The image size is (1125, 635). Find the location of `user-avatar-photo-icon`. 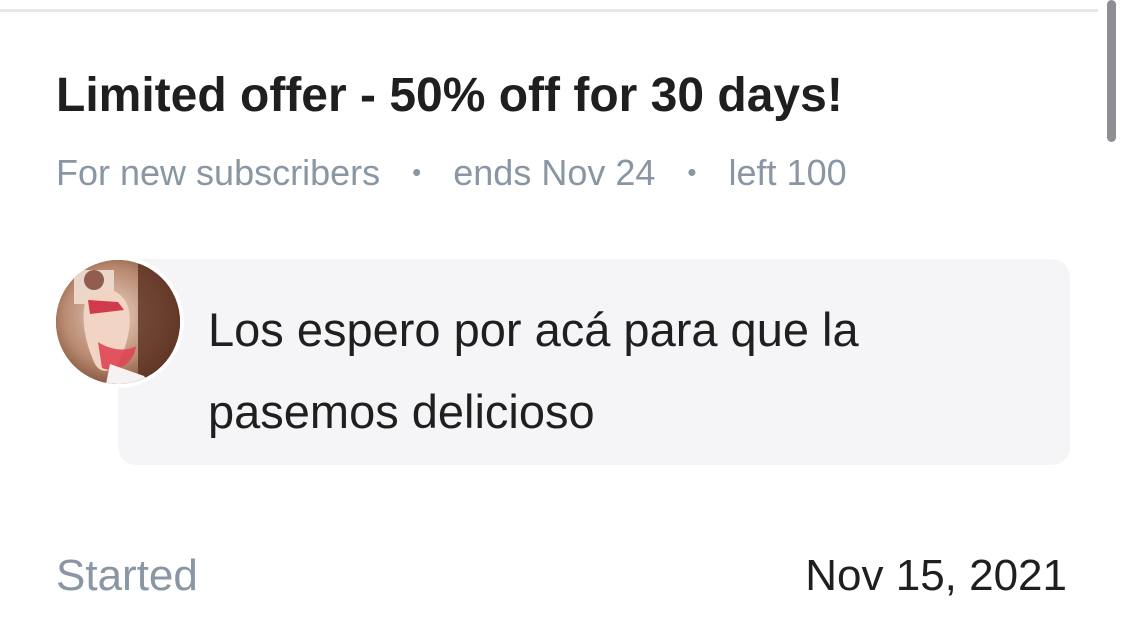

user-avatar-photo-icon is located at coordinates (118, 322).